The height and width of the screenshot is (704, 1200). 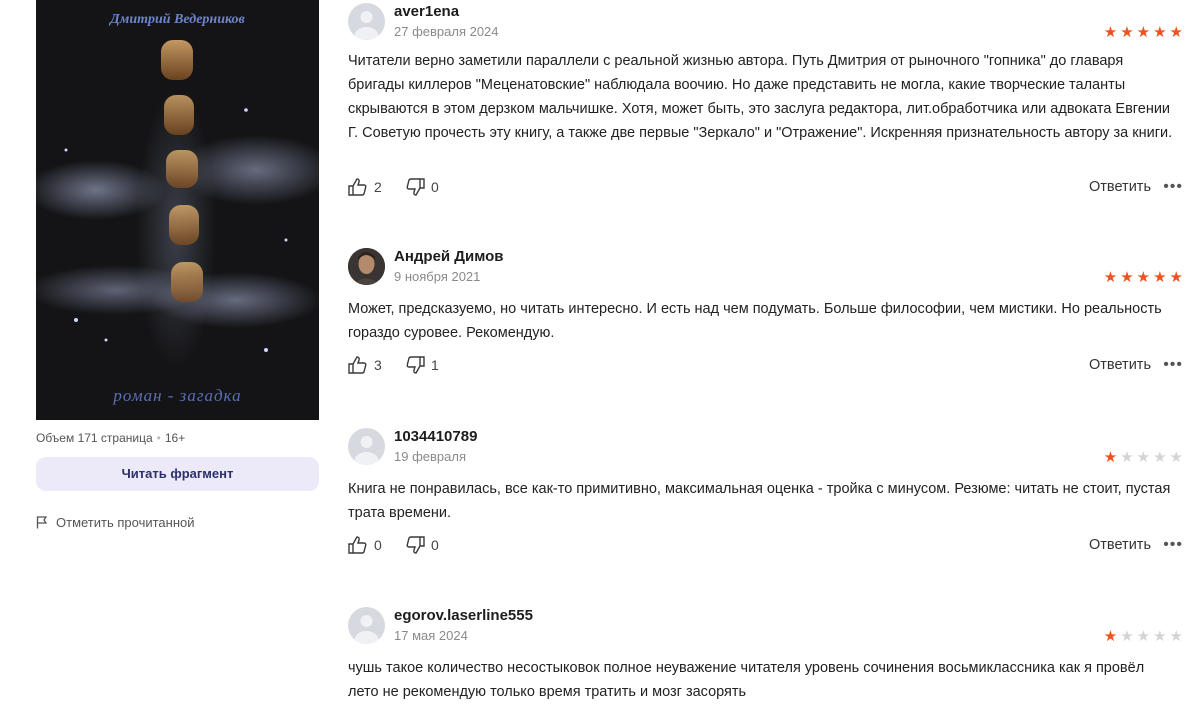 I want to click on like-button: 3, so click(x=365, y=365).